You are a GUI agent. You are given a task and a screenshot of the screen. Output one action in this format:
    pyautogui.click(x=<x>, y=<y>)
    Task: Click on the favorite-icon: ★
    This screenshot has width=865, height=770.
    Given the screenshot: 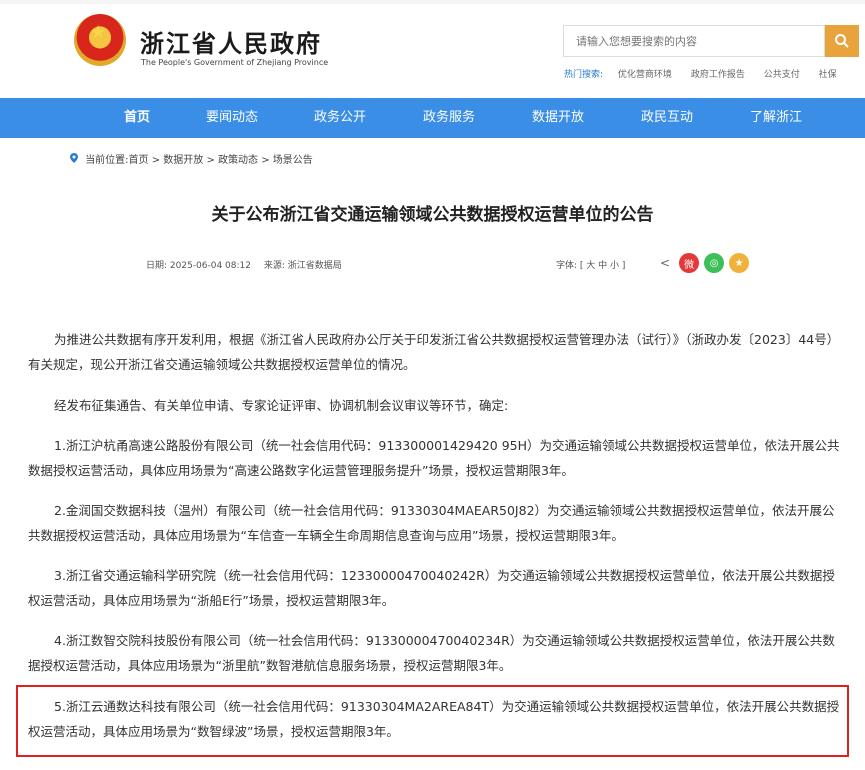 What is the action you would take?
    pyautogui.click(x=739, y=263)
    